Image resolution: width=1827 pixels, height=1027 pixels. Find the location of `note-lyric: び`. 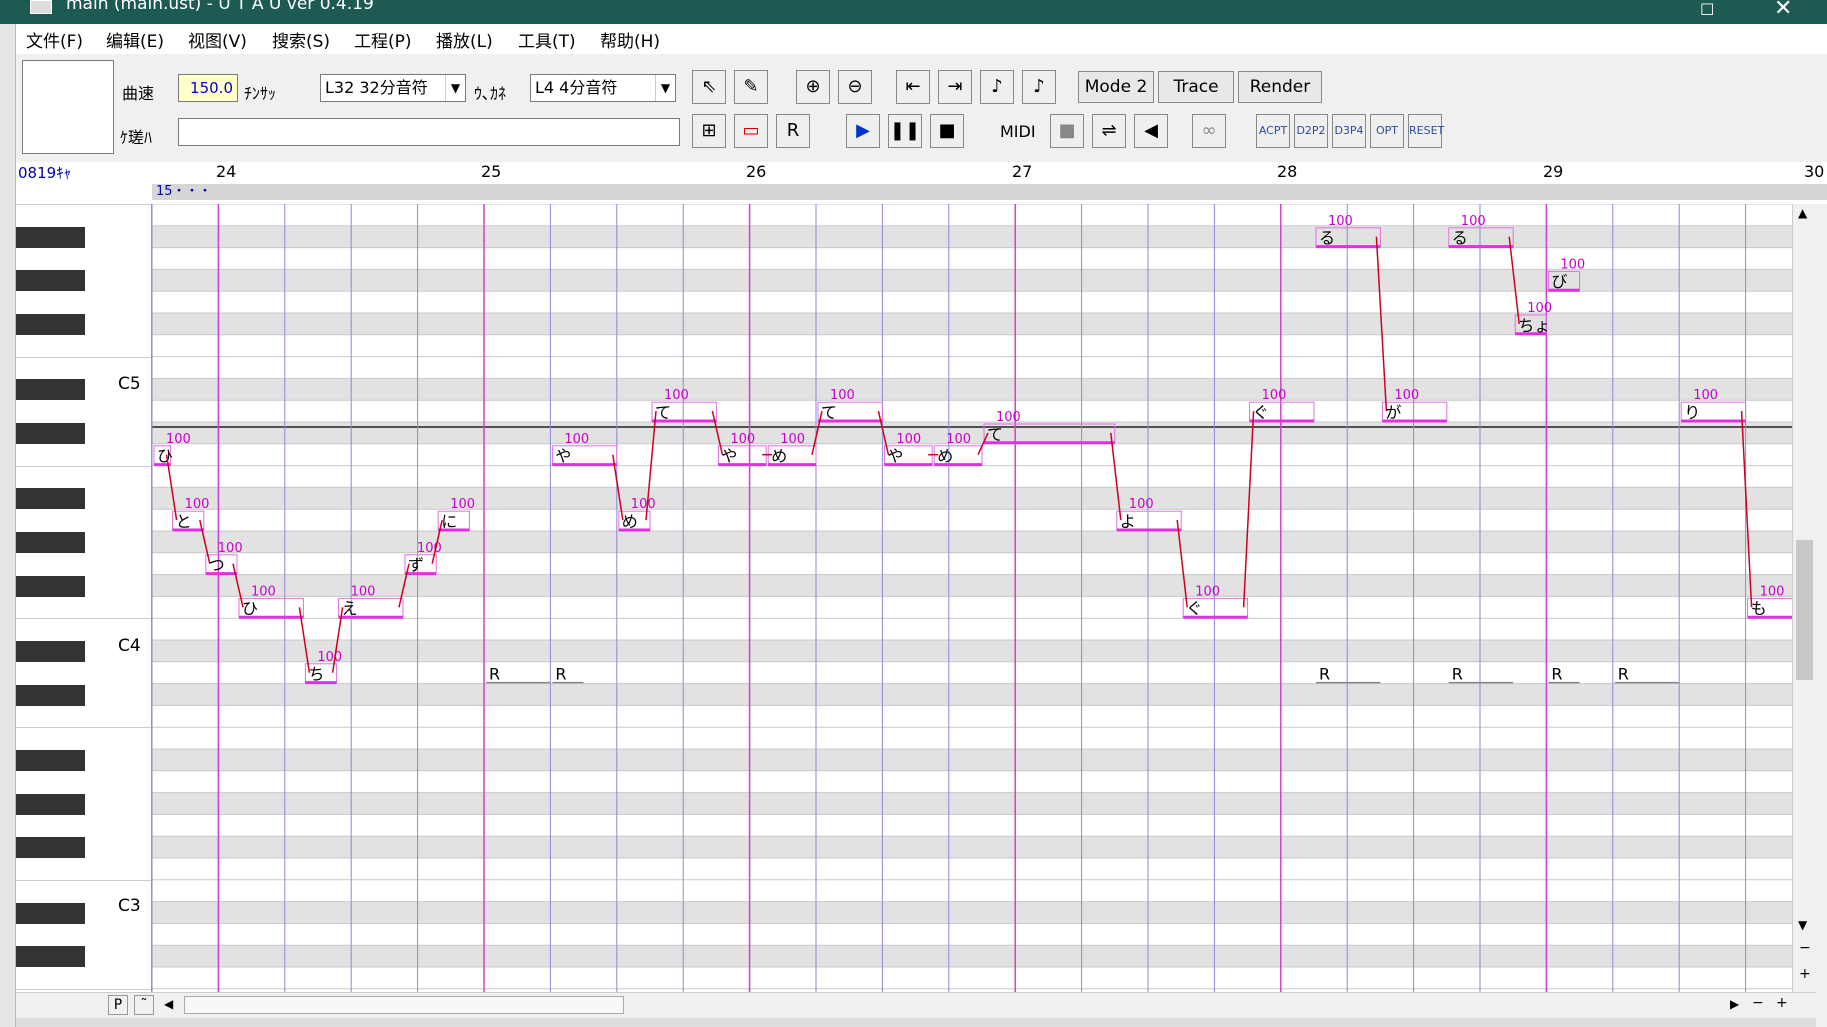

note-lyric: び is located at coordinates (1559, 281).